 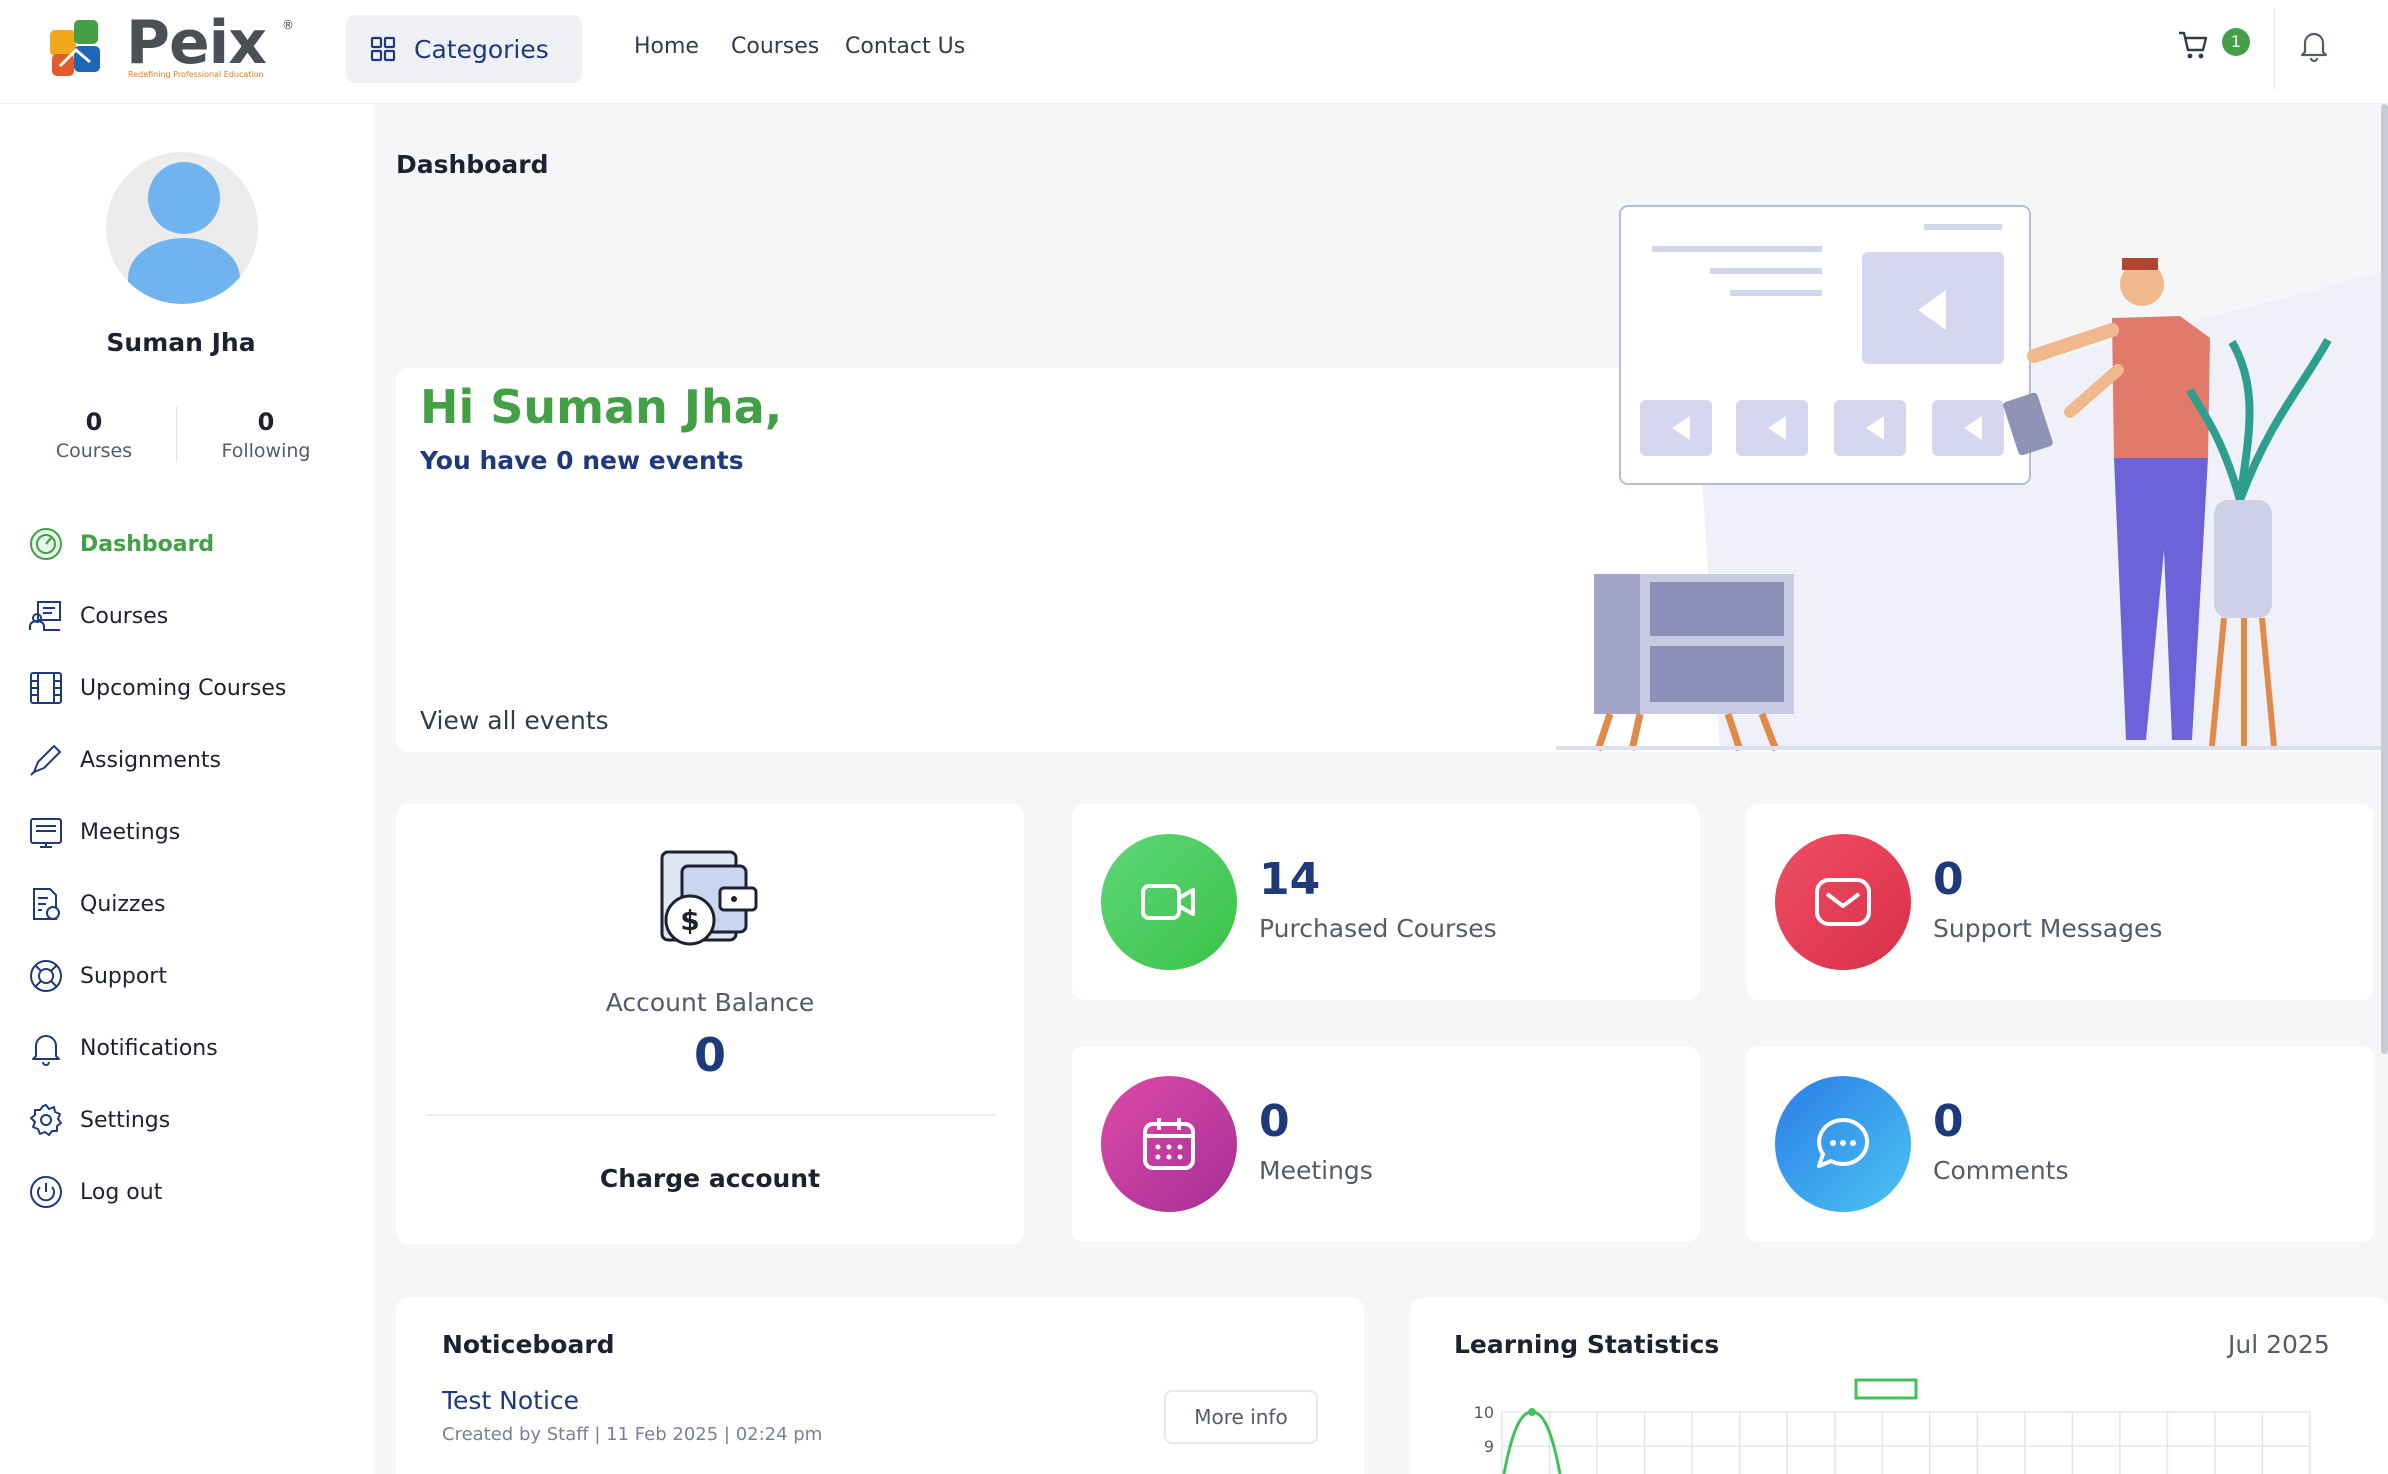 I want to click on meetings-count: 0, so click(x=1274, y=1121).